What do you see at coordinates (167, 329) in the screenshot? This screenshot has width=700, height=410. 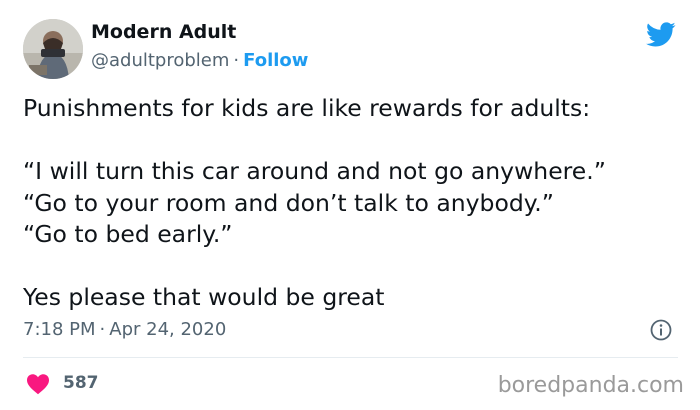 I see `tweet-date: Apr 24, 2020` at bounding box center [167, 329].